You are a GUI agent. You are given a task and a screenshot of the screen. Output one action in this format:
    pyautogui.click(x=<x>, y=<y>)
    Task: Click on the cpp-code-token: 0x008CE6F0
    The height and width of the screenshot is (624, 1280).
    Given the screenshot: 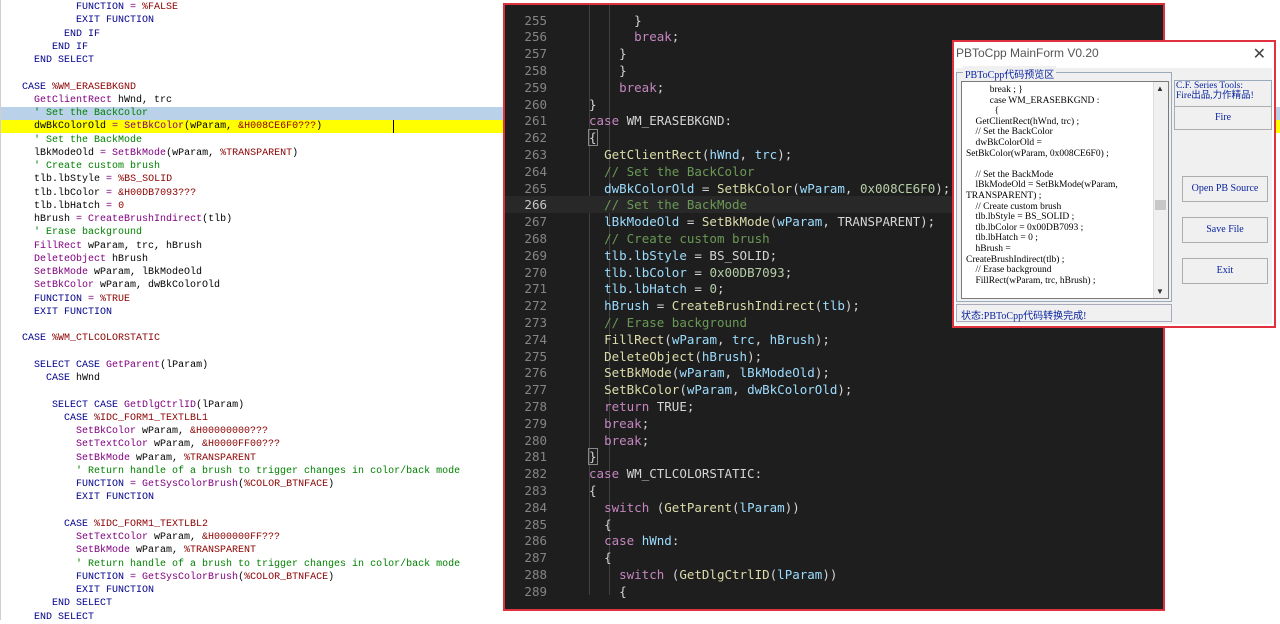 What is the action you would take?
    pyautogui.click(x=897, y=188)
    